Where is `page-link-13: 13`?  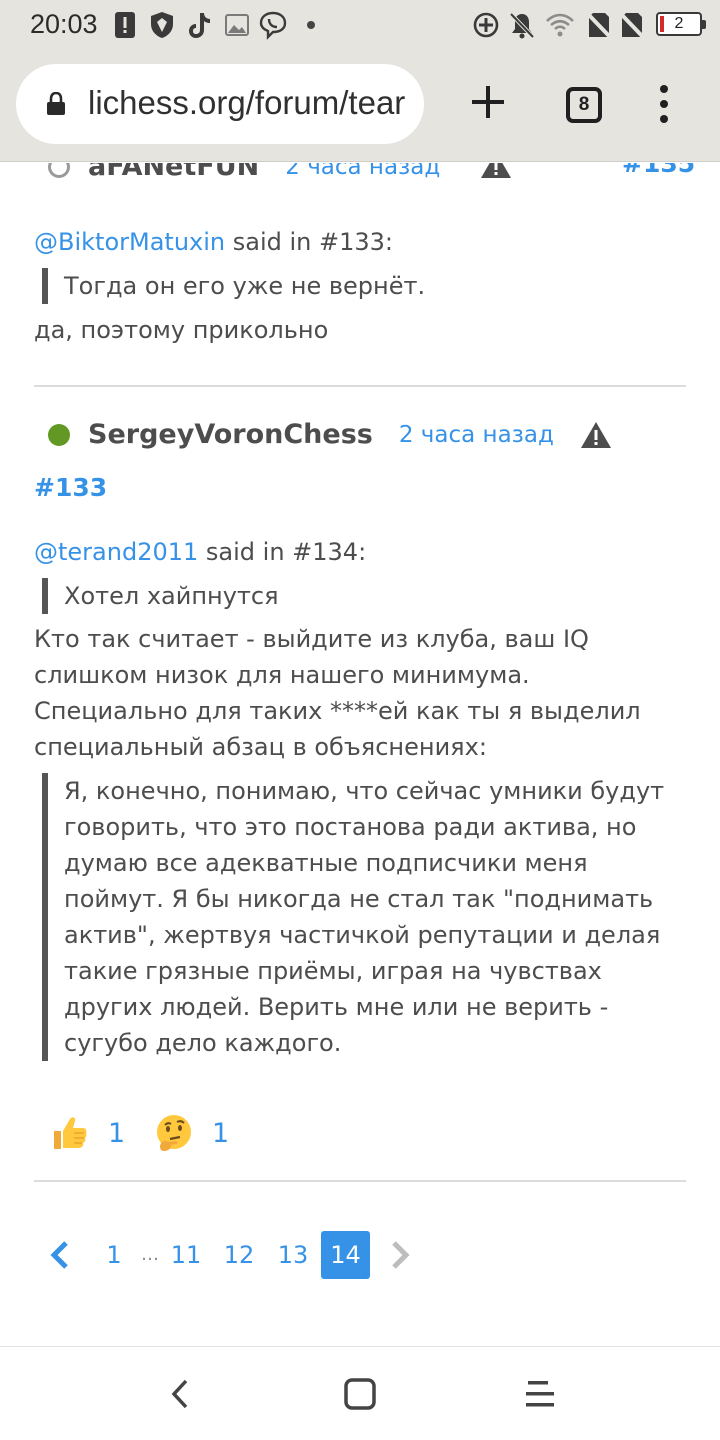 page-link-13: 13 is located at coordinates (293, 1255).